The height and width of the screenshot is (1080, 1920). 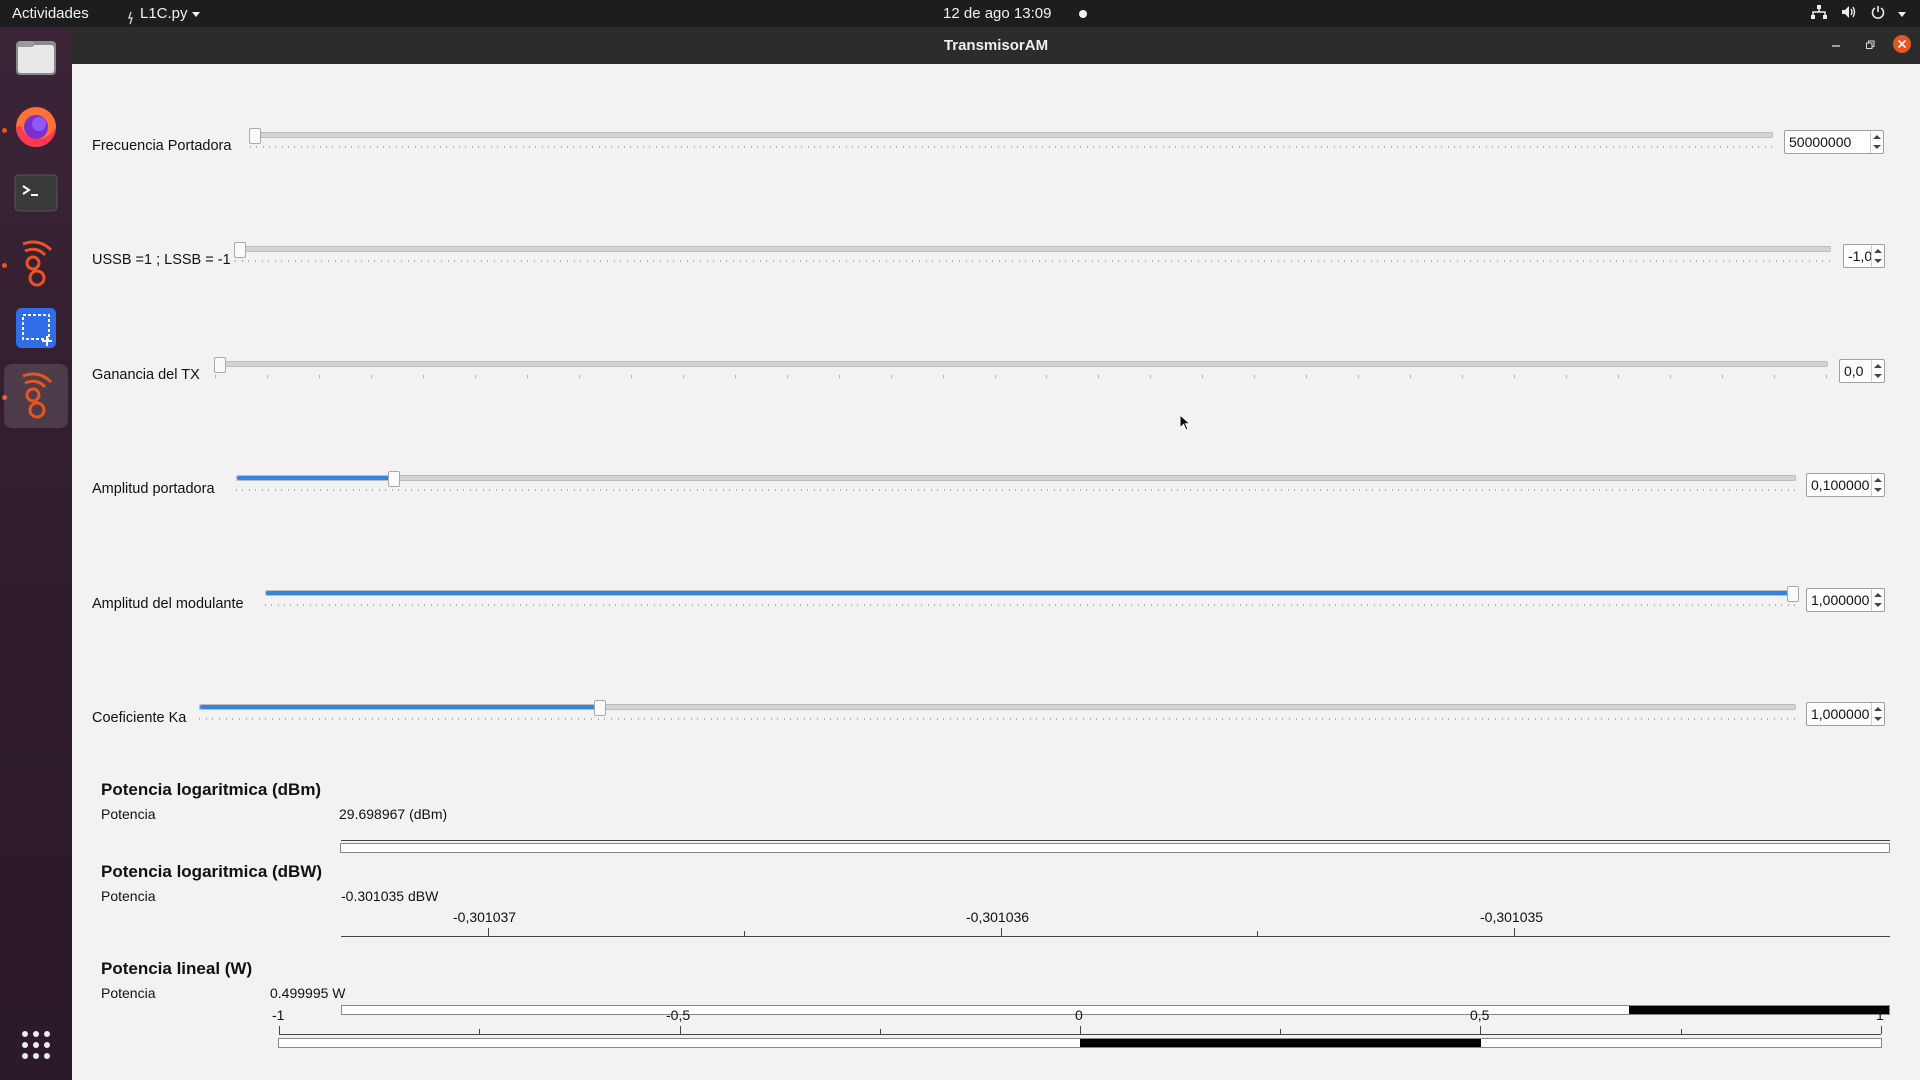 I want to click on value-spinbox: 0,100000, so click(x=1845, y=485).